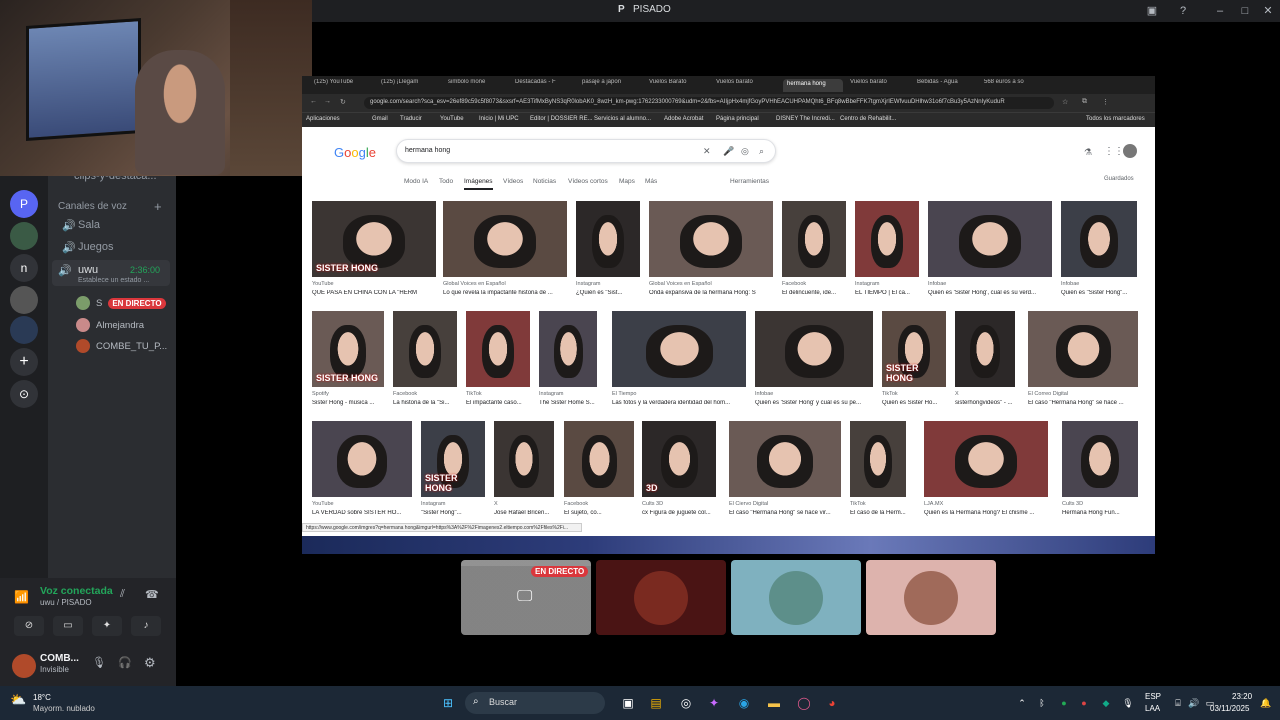 Image resolution: width=1280 pixels, height=720 pixels. Describe the element at coordinates (744, 703) in the screenshot. I see `edge-icon: ◉` at that location.